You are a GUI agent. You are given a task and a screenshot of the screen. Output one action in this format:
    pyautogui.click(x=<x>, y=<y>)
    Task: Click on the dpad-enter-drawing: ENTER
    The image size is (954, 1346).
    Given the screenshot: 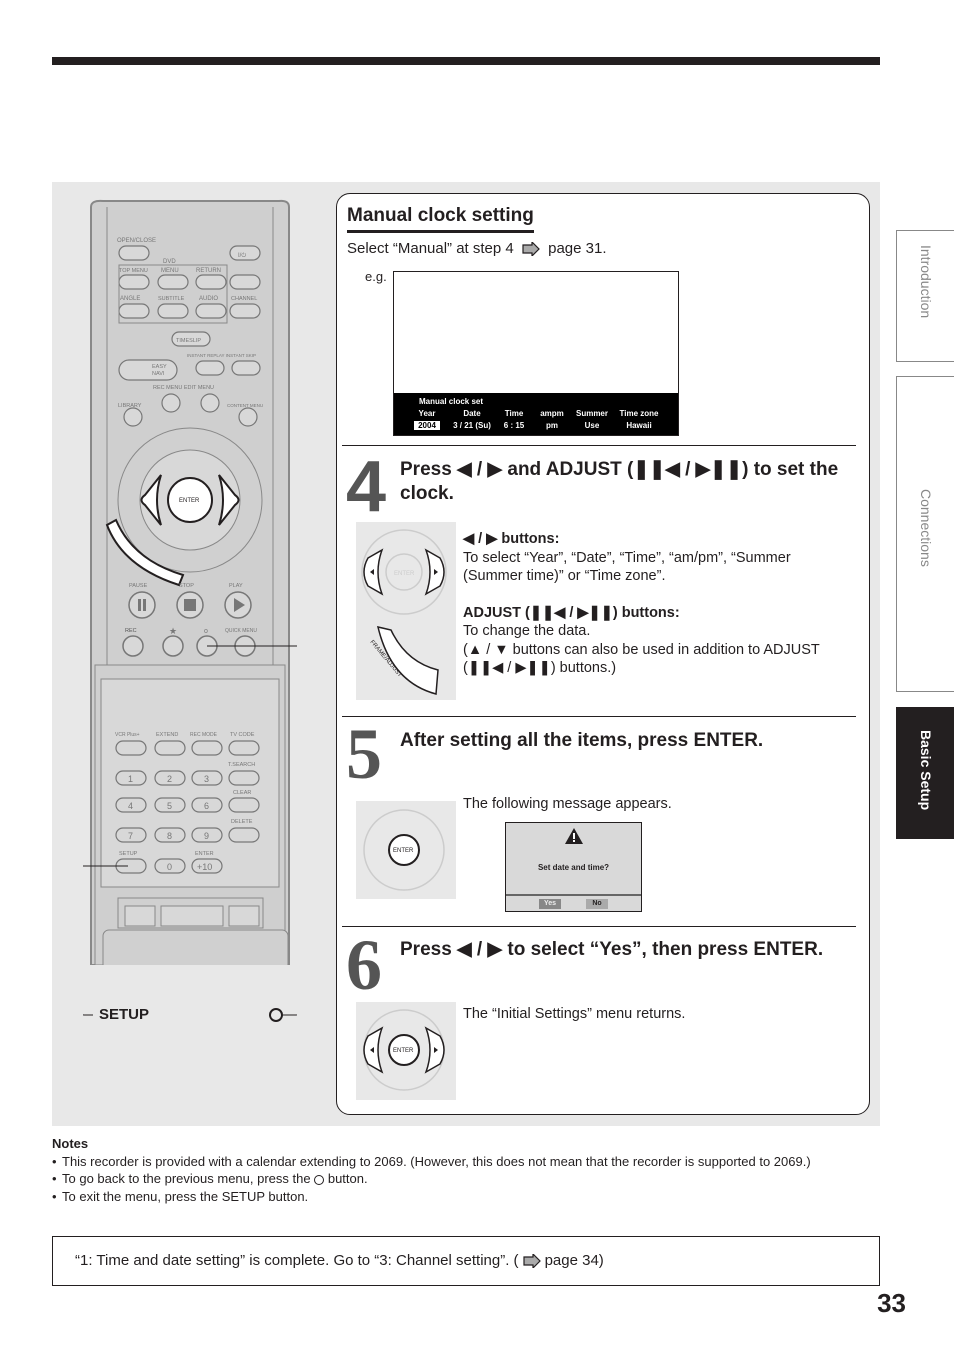 What is the action you would take?
    pyautogui.click(x=404, y=850)
    